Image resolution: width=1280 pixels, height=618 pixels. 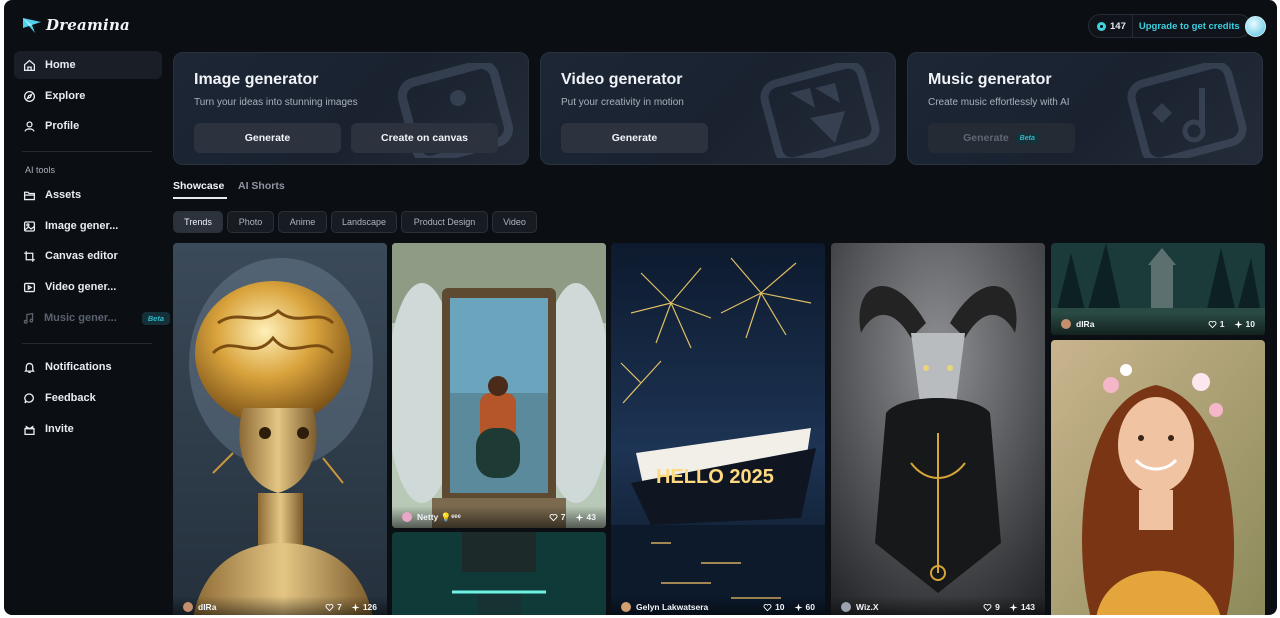 I want to click on credits-badge: 147 Upgrade to get credits, so click(x=1169, y=26).